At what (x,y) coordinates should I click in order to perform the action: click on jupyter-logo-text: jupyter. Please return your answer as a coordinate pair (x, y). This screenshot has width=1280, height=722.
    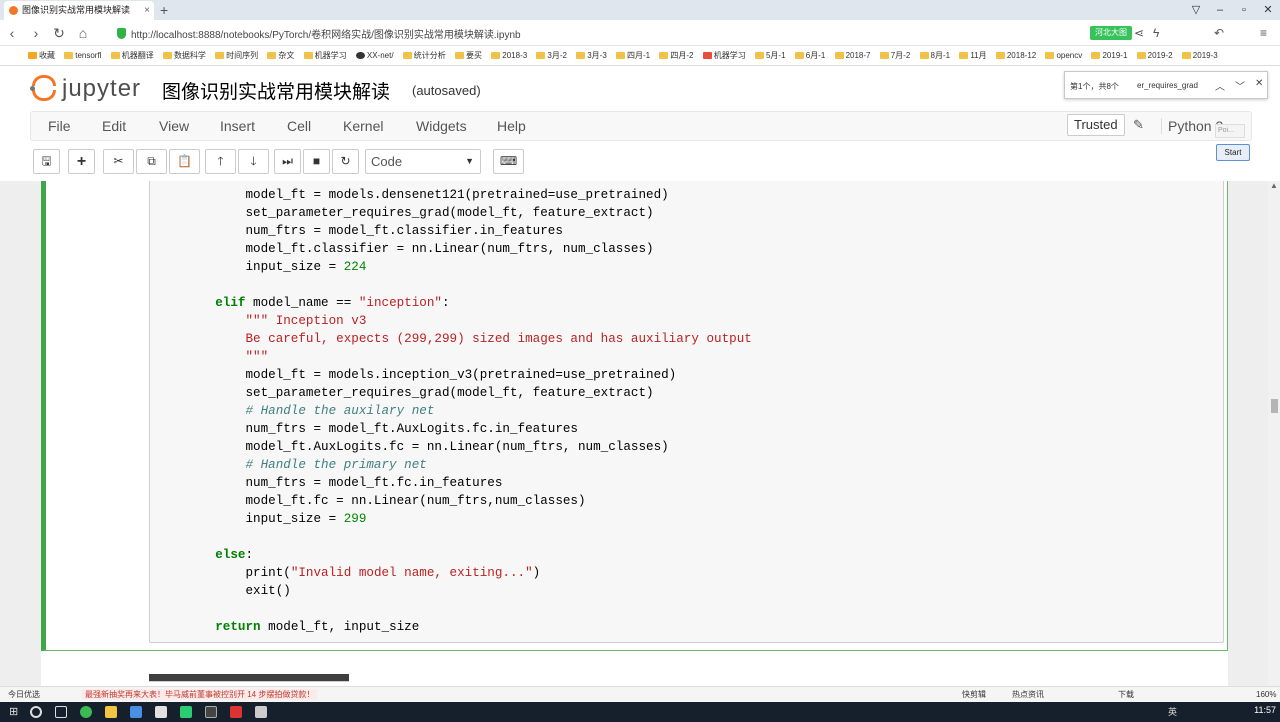
    Looking at the image, I should click on (101, 89).